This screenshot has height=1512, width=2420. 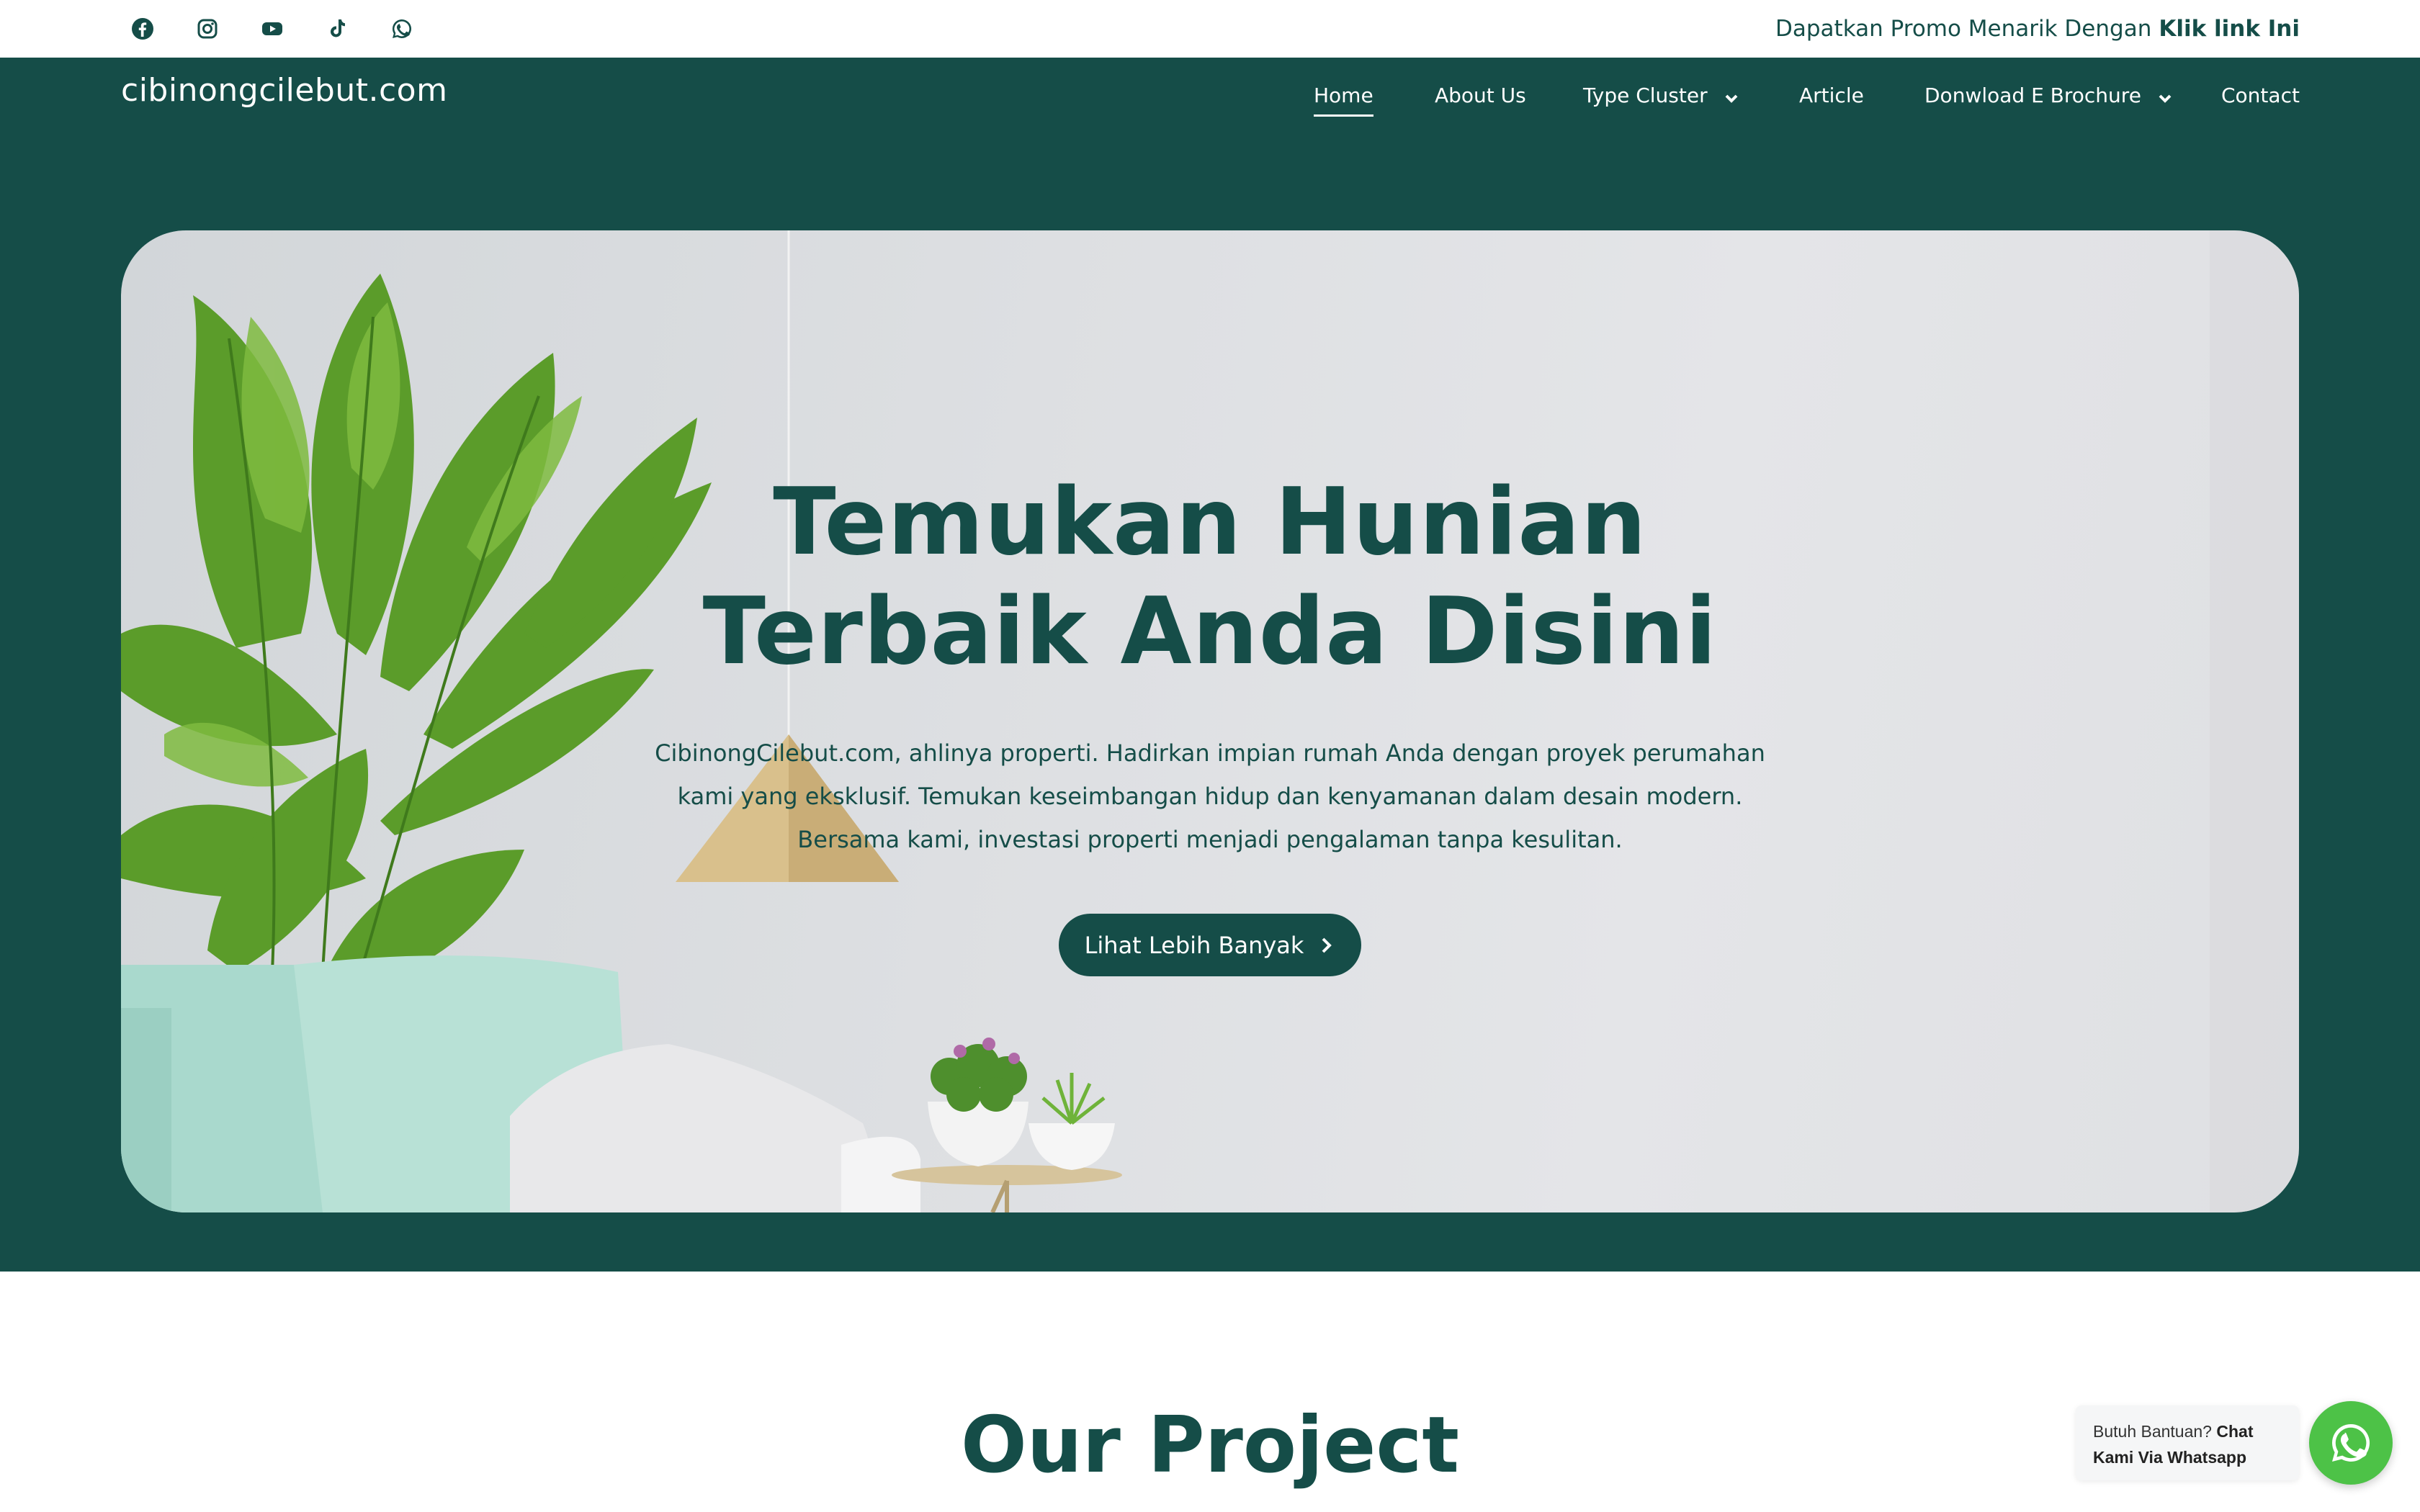 What do you see at coordinates (1343, 115) in the screenshot?
I see `active-underline` at bounding box center [1343, 115].